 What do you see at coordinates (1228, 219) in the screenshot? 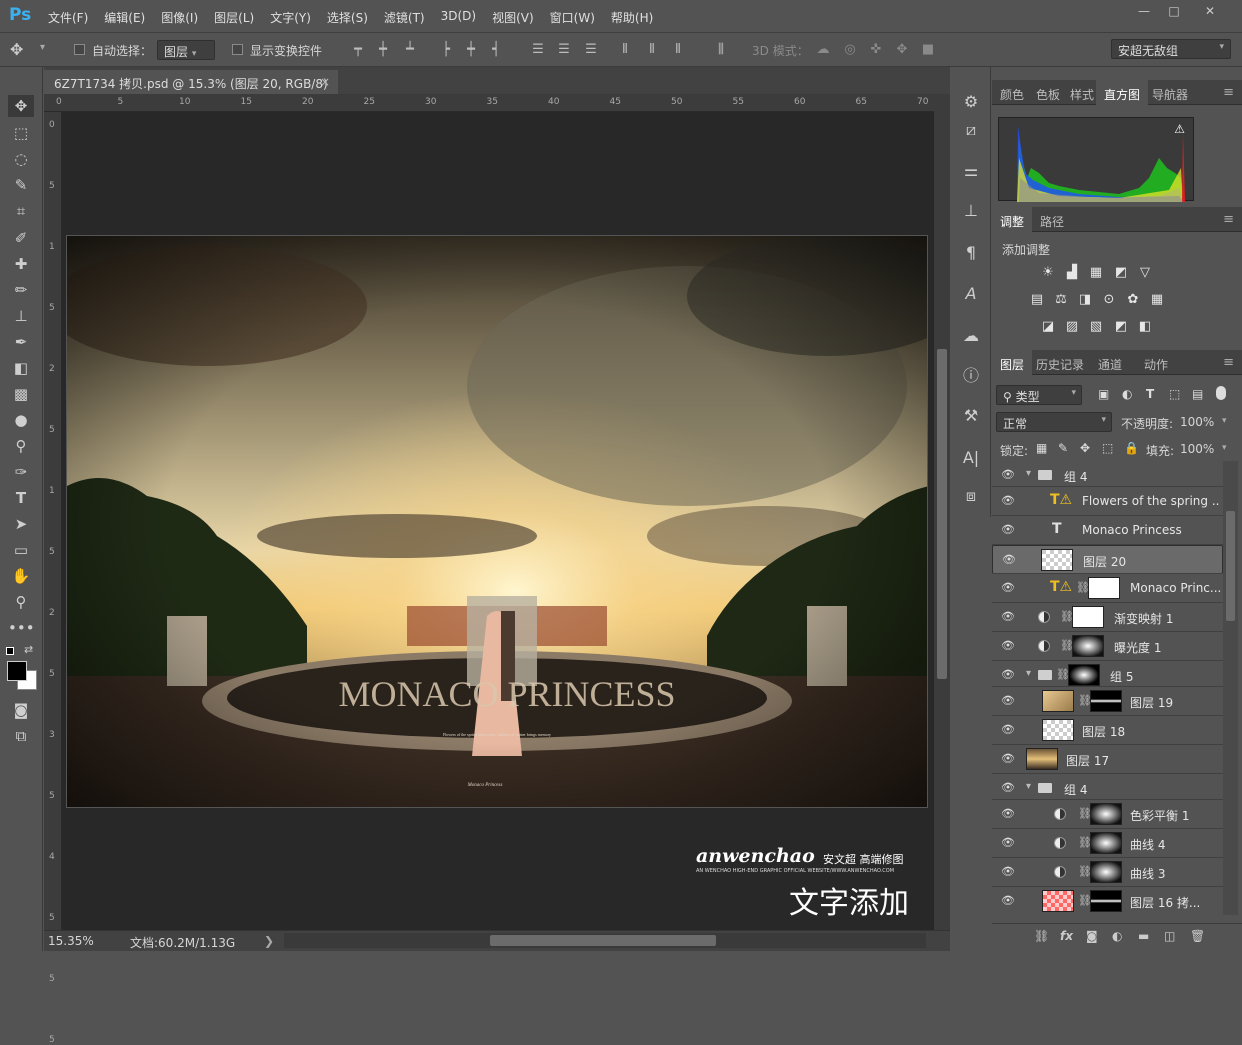
I see `panel-menu-icon: ≡` at bounding box center [1228, 219].